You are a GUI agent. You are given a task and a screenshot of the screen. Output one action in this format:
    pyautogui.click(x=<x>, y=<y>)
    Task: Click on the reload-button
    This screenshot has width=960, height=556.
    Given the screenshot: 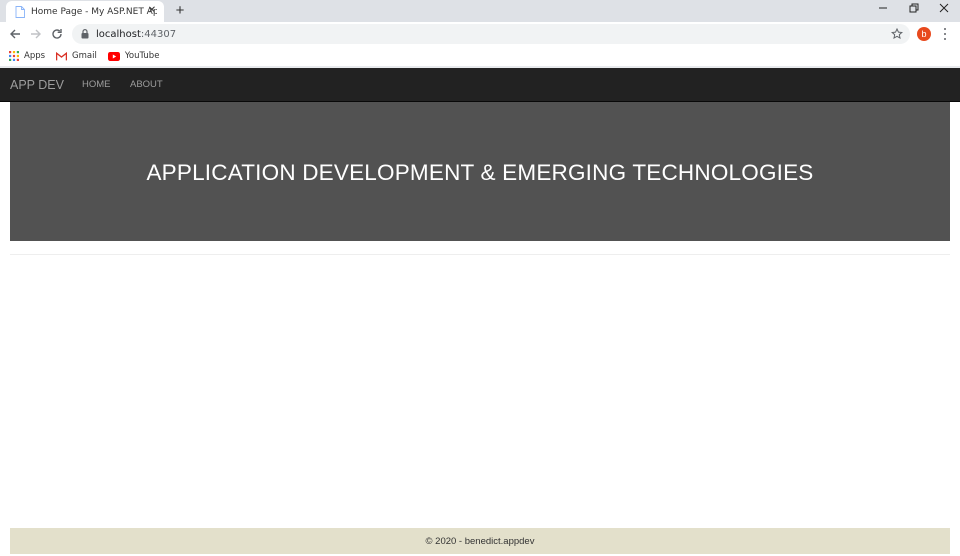 What is the action you would take?
    pyautogui.click(x=57, y=34)
    